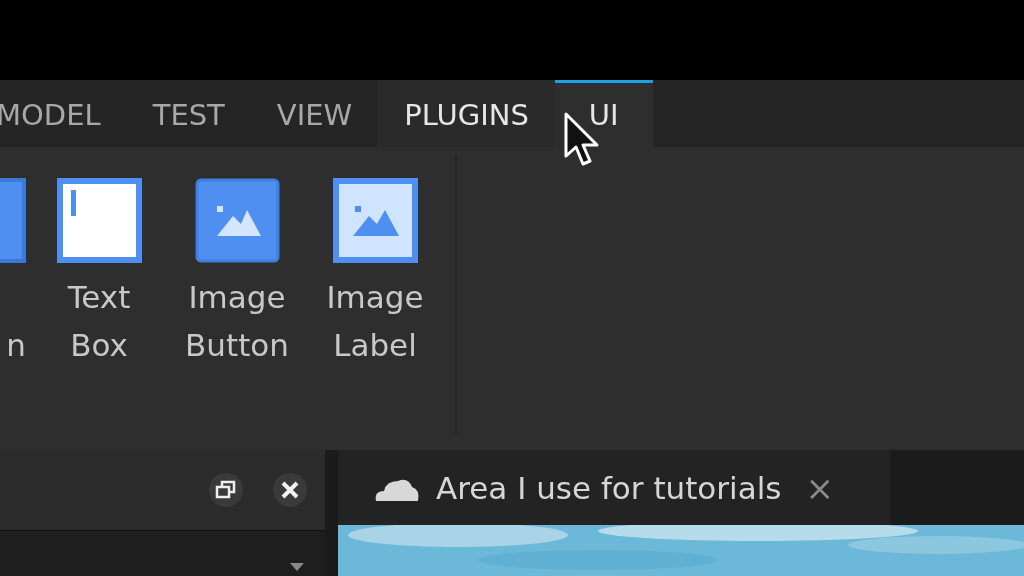 The image size is (1024, 576). I want to click on close-tab-button: ×, so click(819, 487).